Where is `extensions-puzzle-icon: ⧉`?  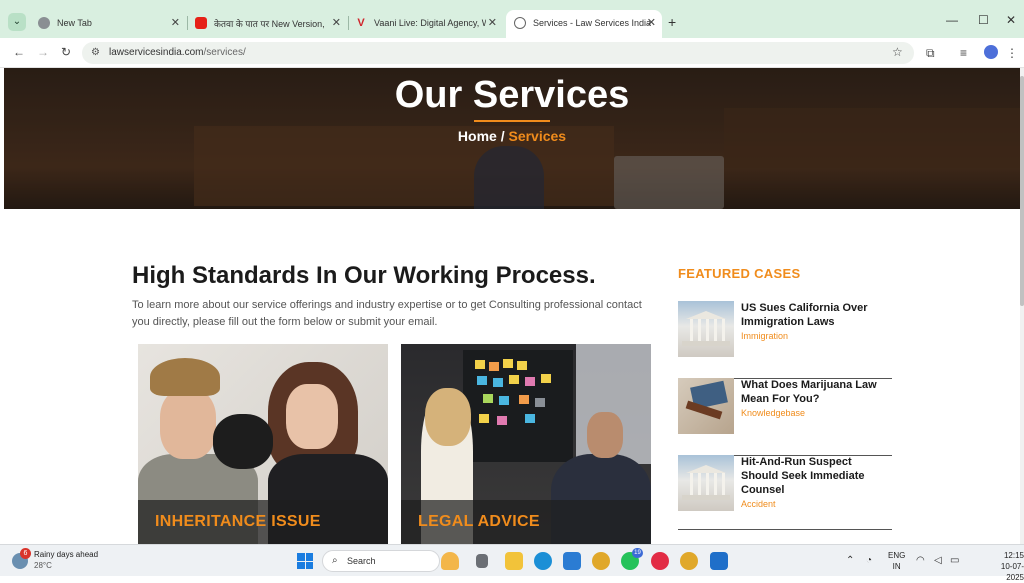
extensions-puzzle-icon: ⧉ is located at coordinates (930, 53).